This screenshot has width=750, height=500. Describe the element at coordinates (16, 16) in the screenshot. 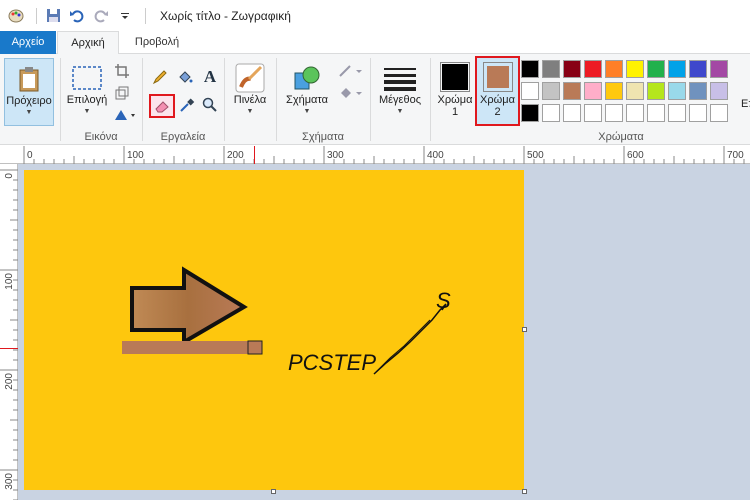

I see `paint-app-icon` at that location.